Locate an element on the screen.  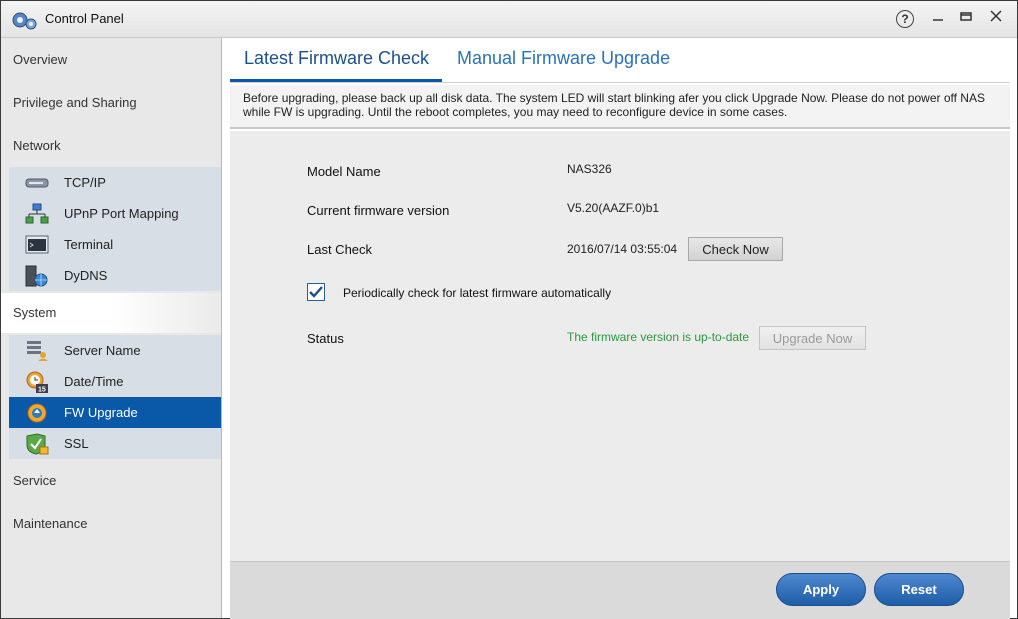
title-bar: Control Panel ? is located at coordinates (509, 19).